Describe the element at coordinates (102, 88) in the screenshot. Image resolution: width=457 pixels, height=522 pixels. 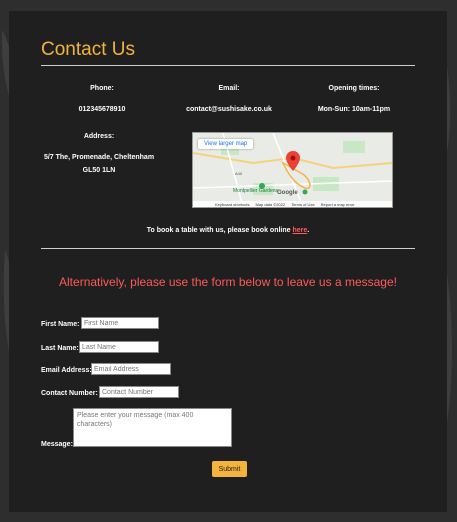
I see `phone-label: Phone:` at that location.